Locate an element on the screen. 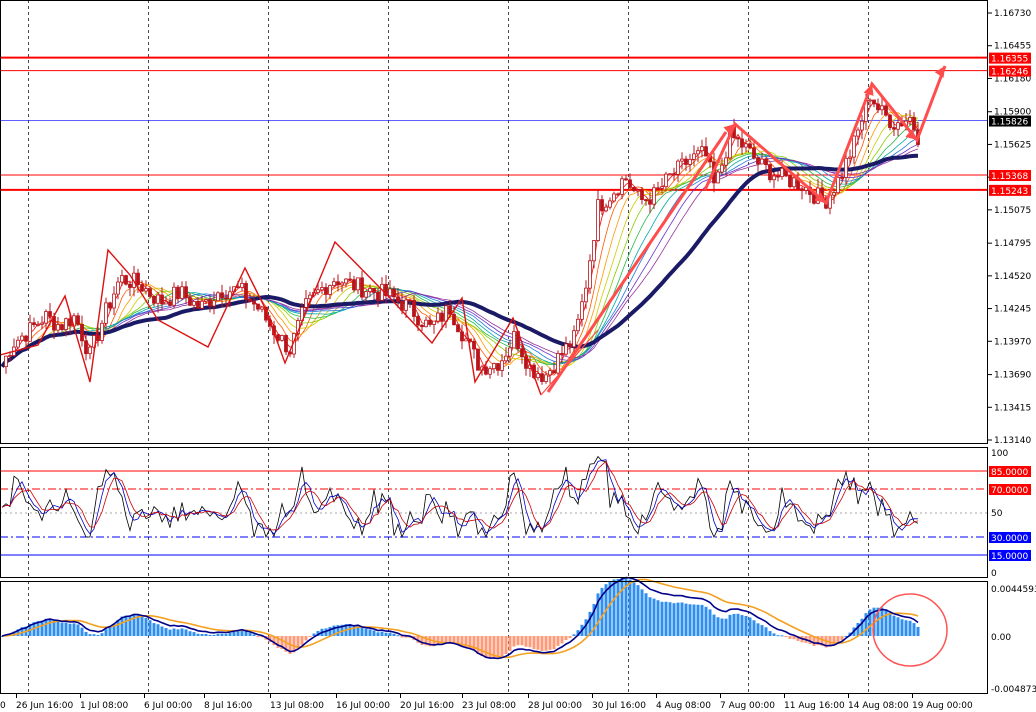 The width and height of the screenshot is (1036, 712). time-label: 28 Jul 00:00 is located at coordinates (555, 706).